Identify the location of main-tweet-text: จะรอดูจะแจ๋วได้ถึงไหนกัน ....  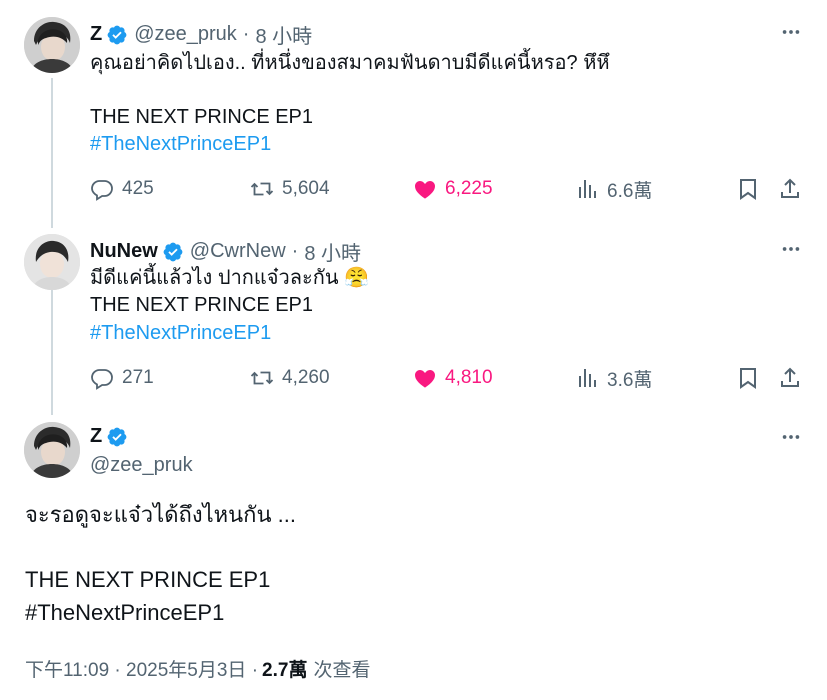
(160, 514).